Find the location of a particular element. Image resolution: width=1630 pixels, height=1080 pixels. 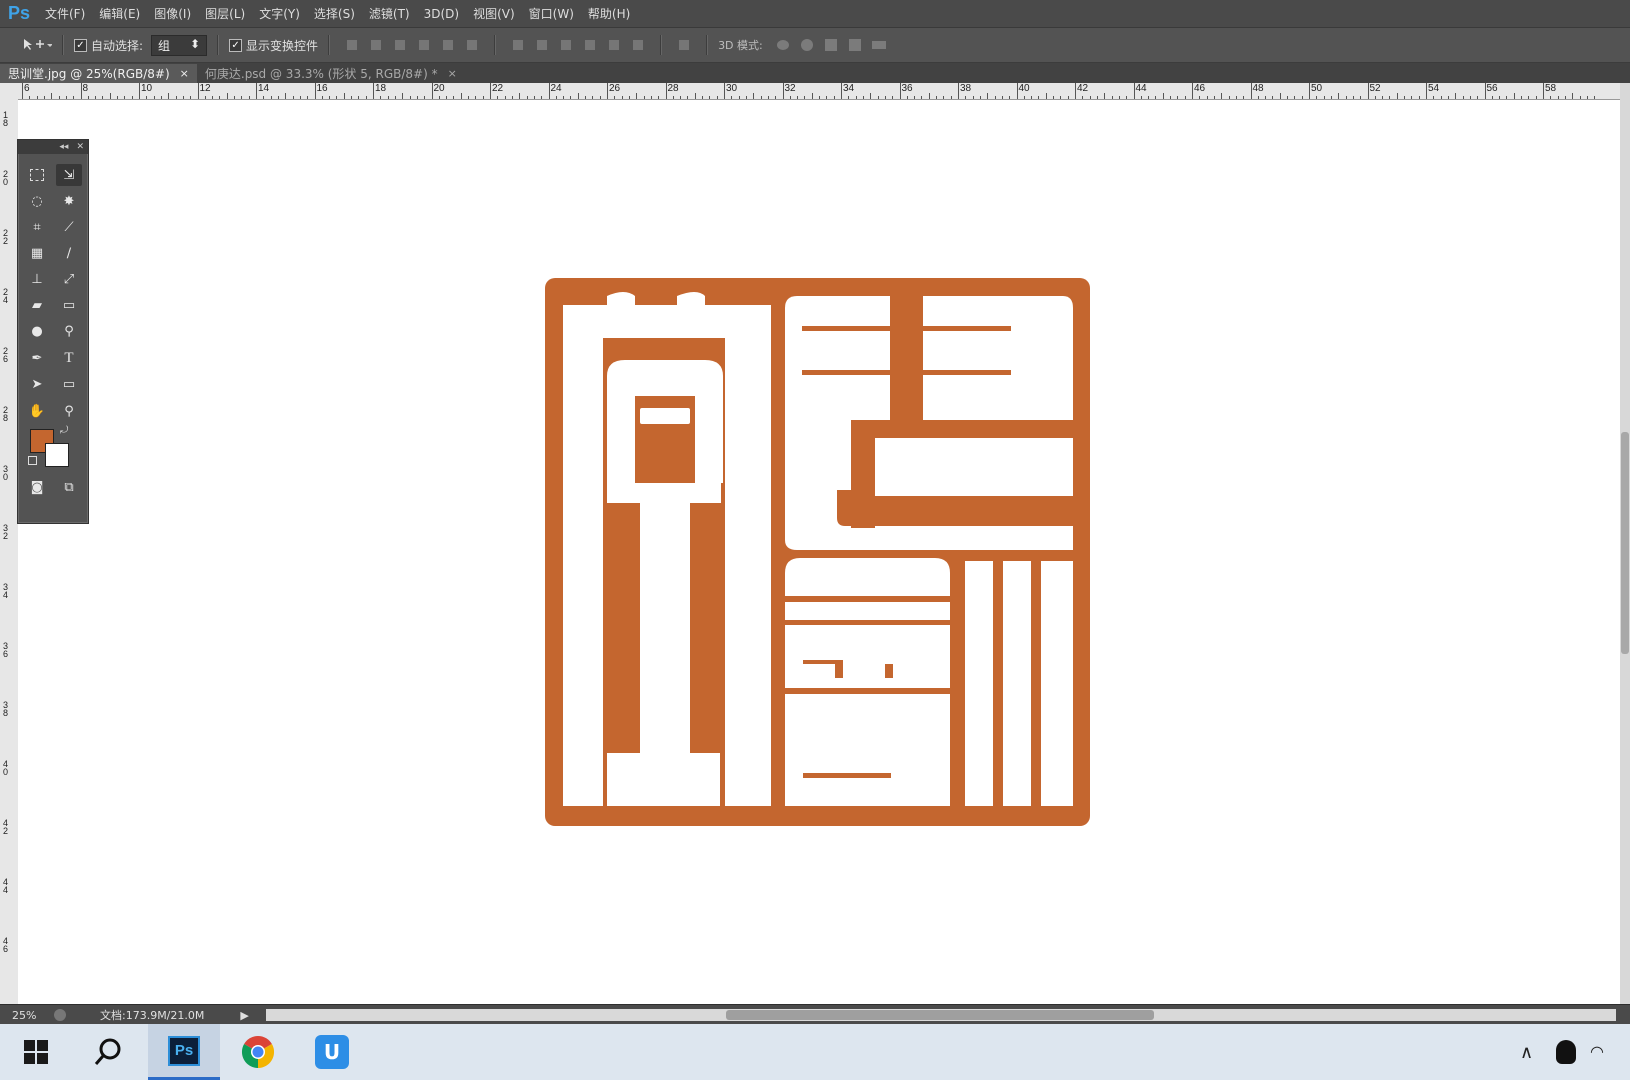

path-selection-tool: ➤ is located at coordinates (37, 384).